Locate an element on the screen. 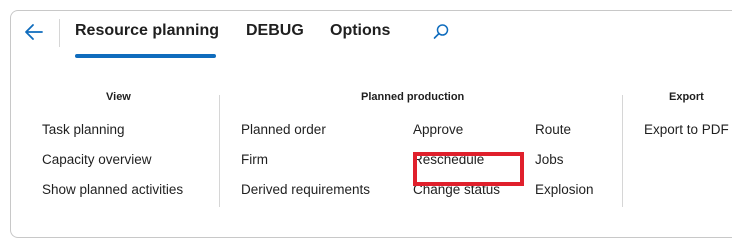 Image resolution: width=732 pixels, height=248 pixels. planned-order-button: Planned order is located at coordinates (283, 130).